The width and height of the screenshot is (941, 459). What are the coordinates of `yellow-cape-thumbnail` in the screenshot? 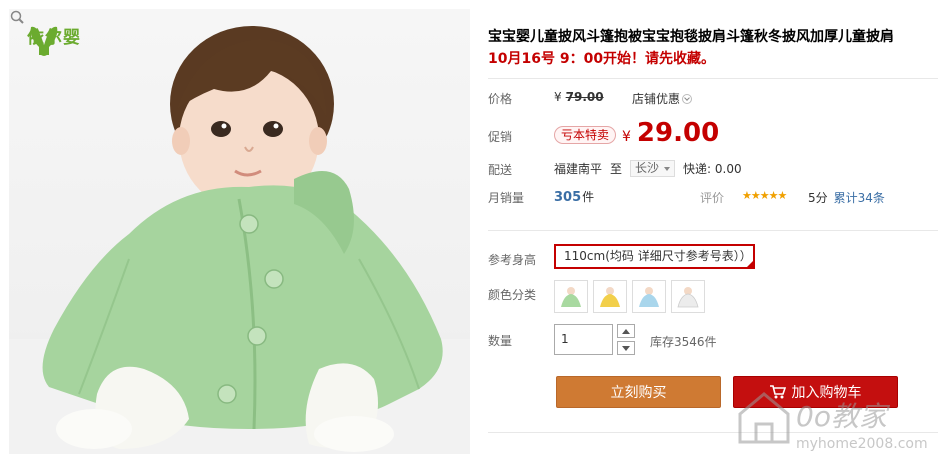 It's located at (610, 296).